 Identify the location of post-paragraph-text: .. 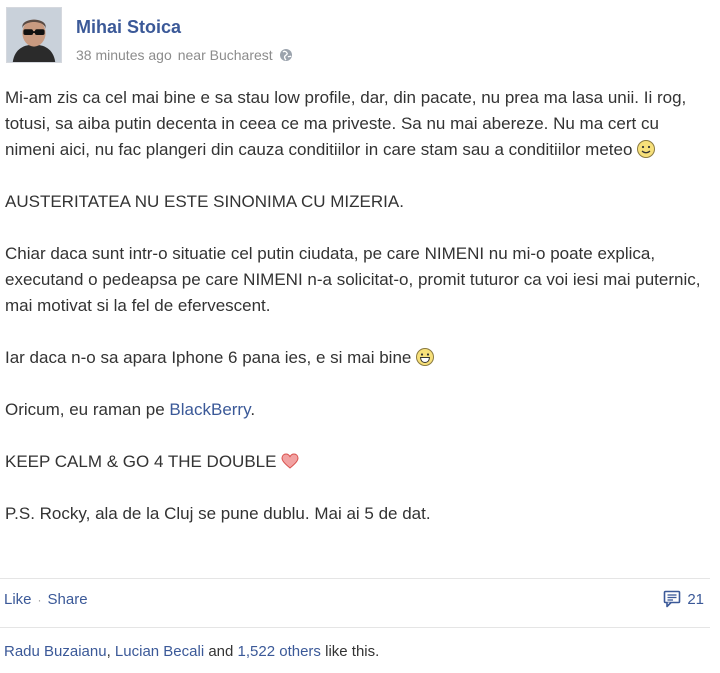
(253, 409).